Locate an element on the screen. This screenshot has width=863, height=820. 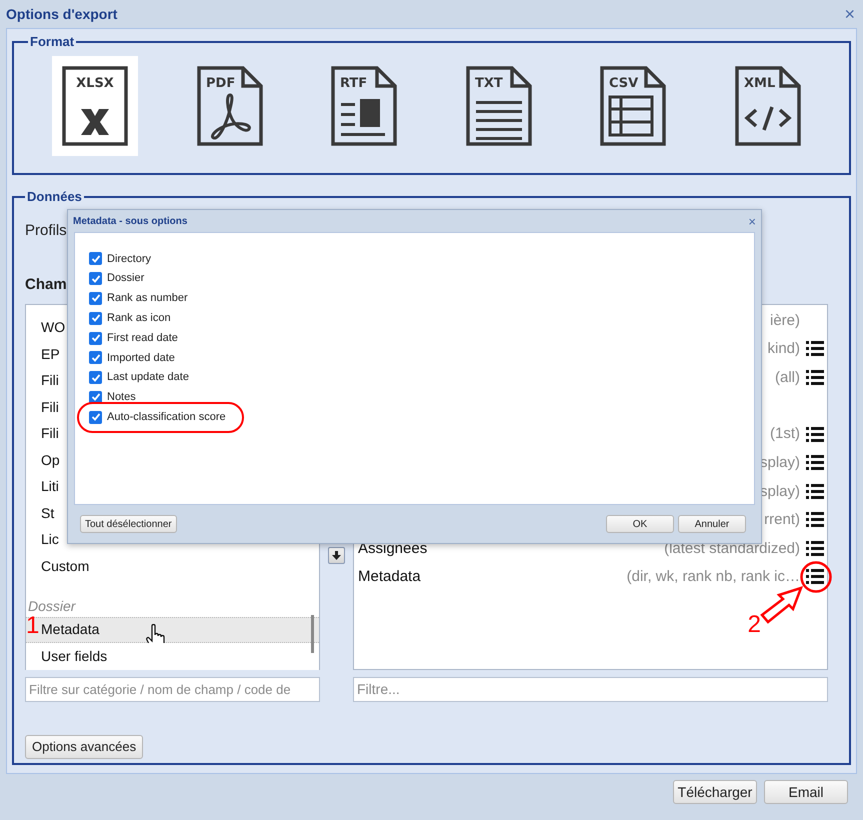
field-detail: ière) is located at coordinates (785, 320).